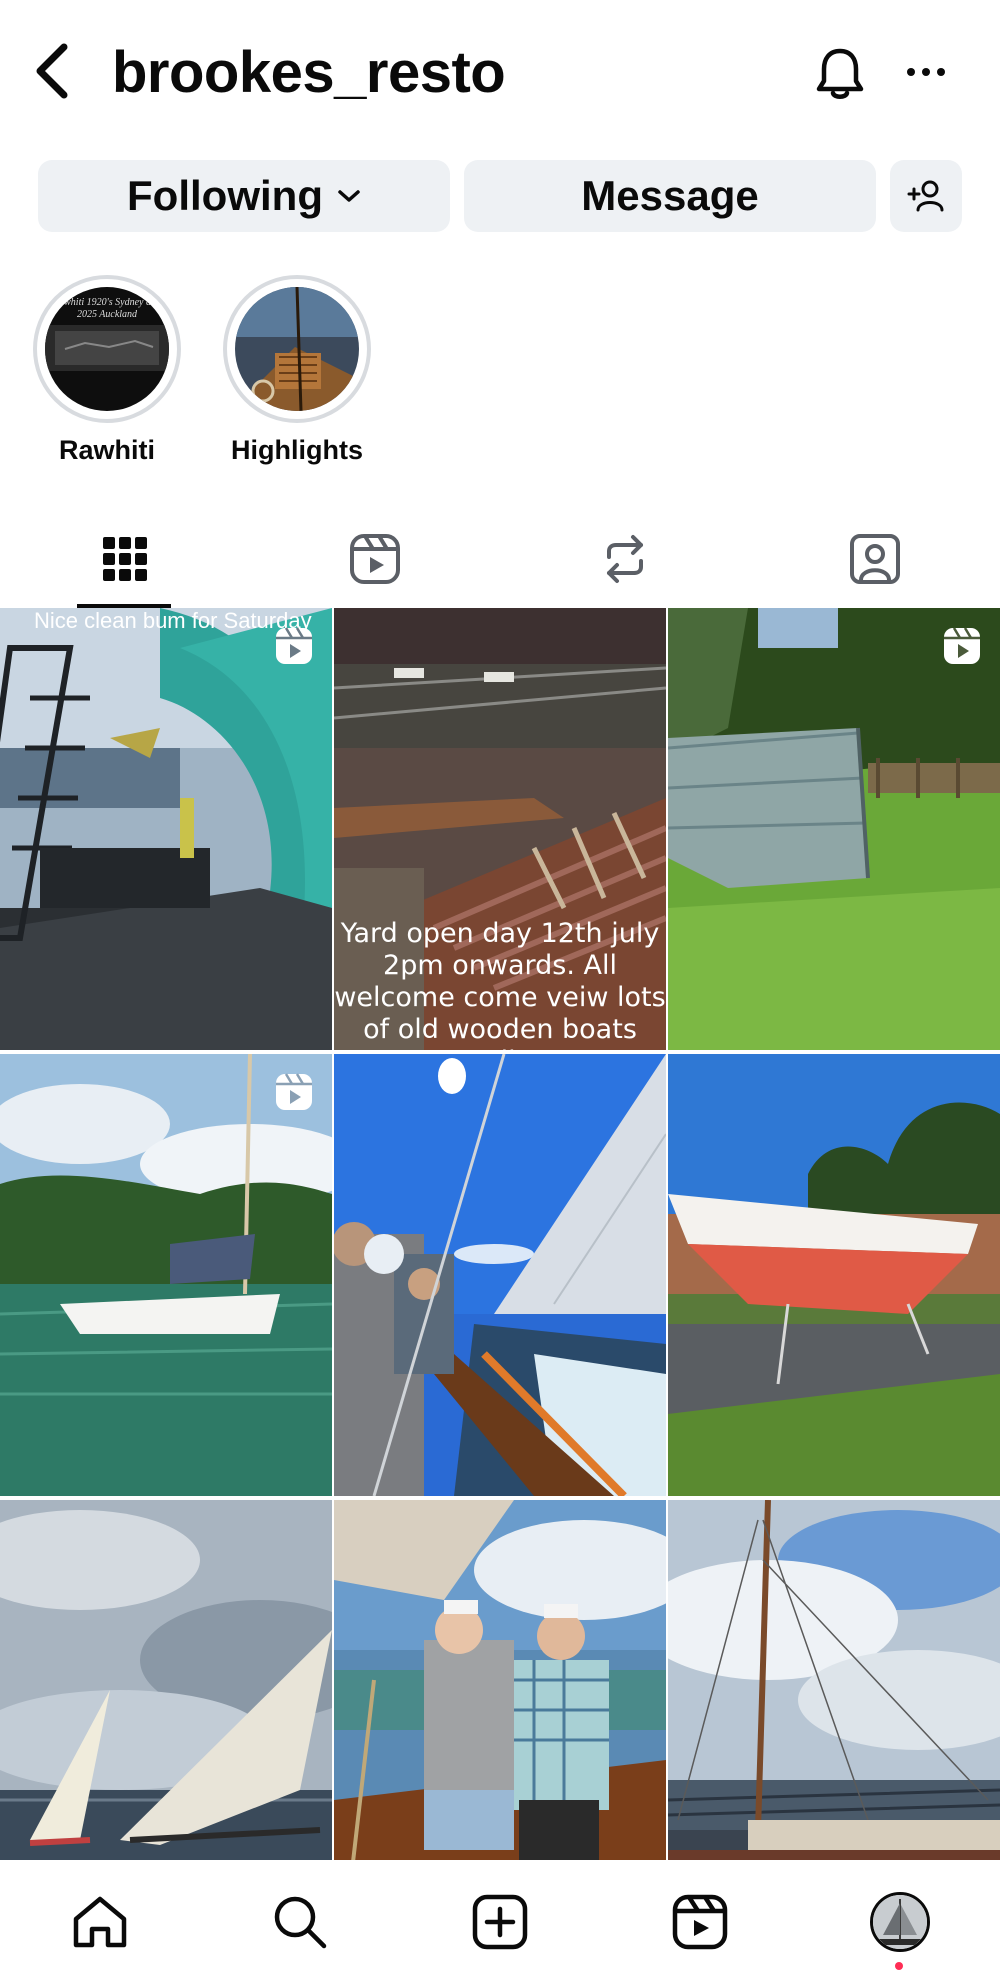  I want to click on add-user-icon, so click(925, 196).